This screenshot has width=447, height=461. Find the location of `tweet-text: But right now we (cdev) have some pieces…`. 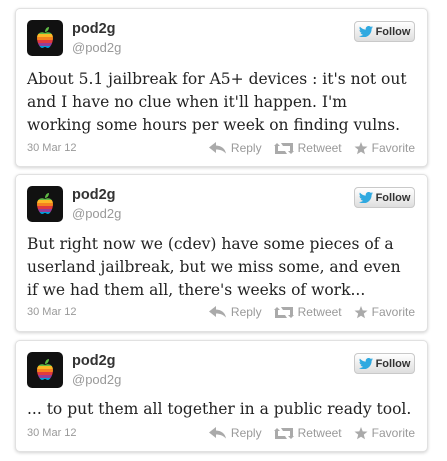

tweet-text: But right now we (cdev) have some pieces… is located at coordinates (214, 267).